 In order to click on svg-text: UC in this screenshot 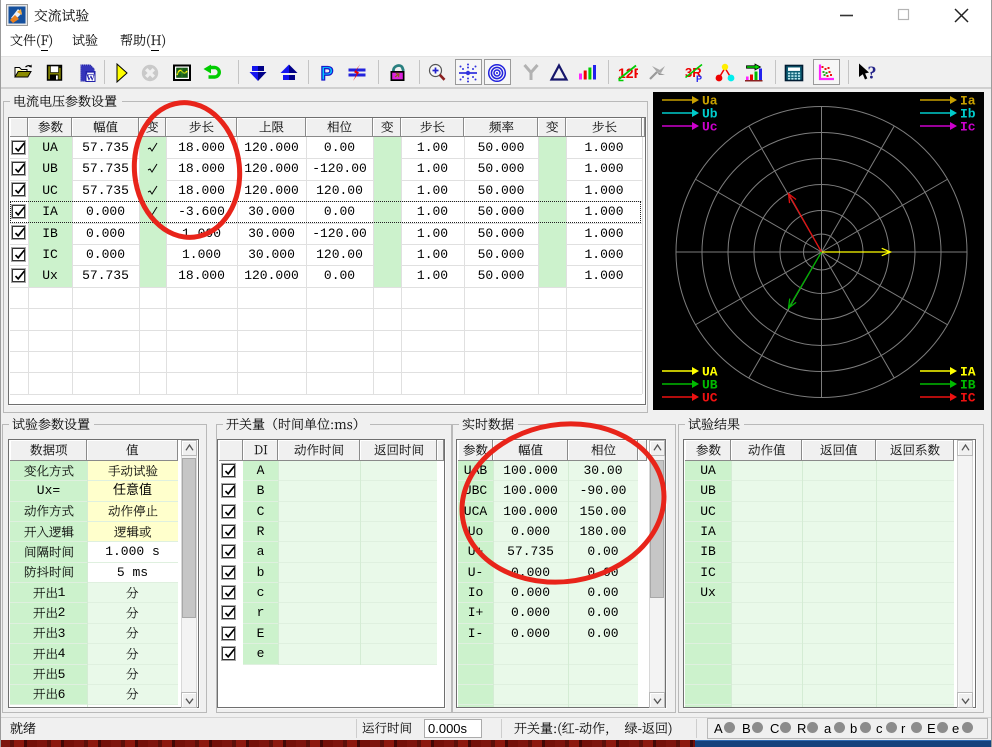, I will do `click(710, 398)`.